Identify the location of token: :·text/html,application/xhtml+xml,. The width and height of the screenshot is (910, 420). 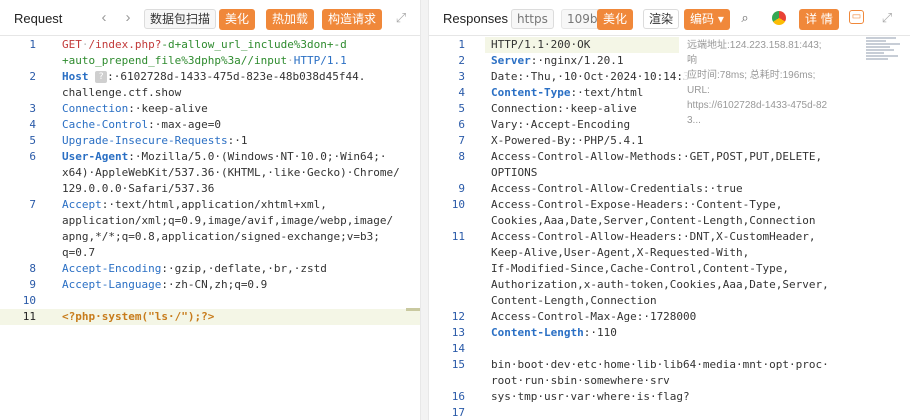
(214, 204).